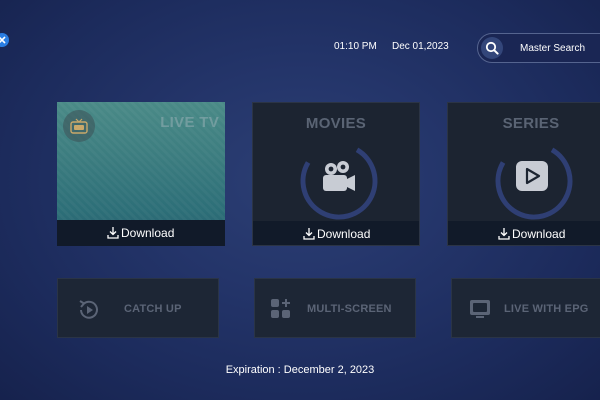  I want to click on app-logo-icon, so click(5, 40).